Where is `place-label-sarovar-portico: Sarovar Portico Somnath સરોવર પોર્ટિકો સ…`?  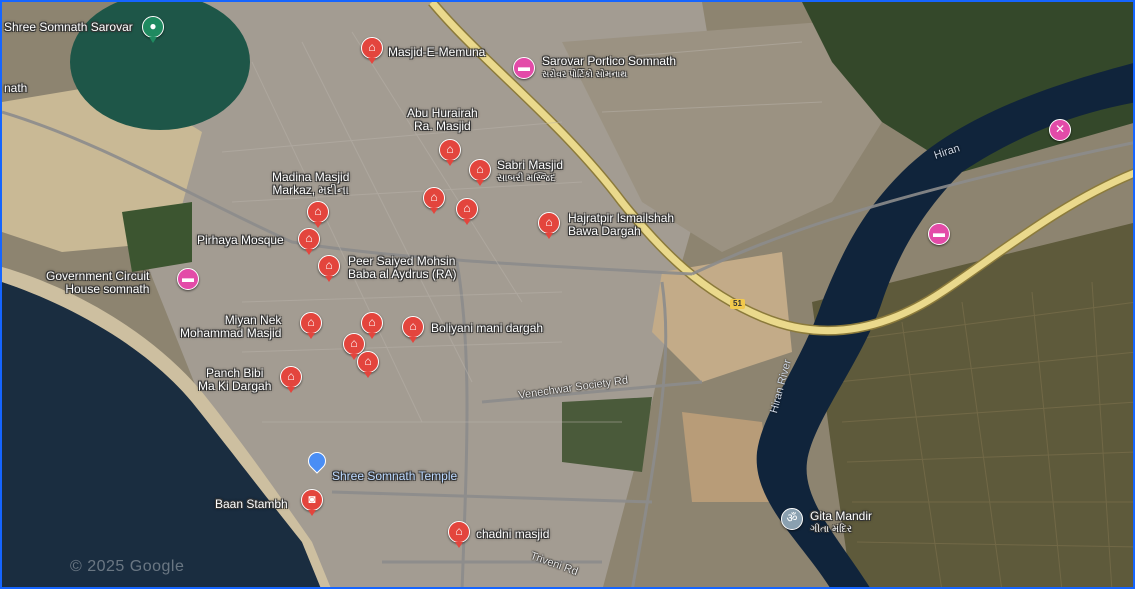
place-label-sarovar-portico: Sarovar Portico Somnath સરોવર પોર્ટિકો સ… is located at coordinates (609, 68).